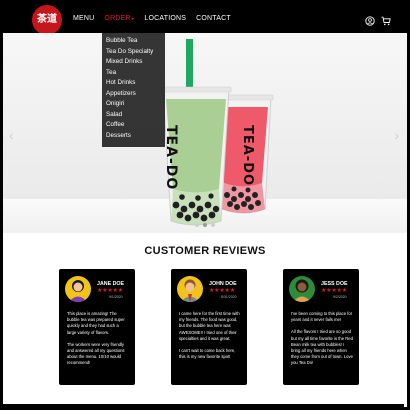 The image size is (410, 410). Describe the element at coordinates (133, 73) in the screenshot. I see `dropdown-item-tea: Tea` at that location.